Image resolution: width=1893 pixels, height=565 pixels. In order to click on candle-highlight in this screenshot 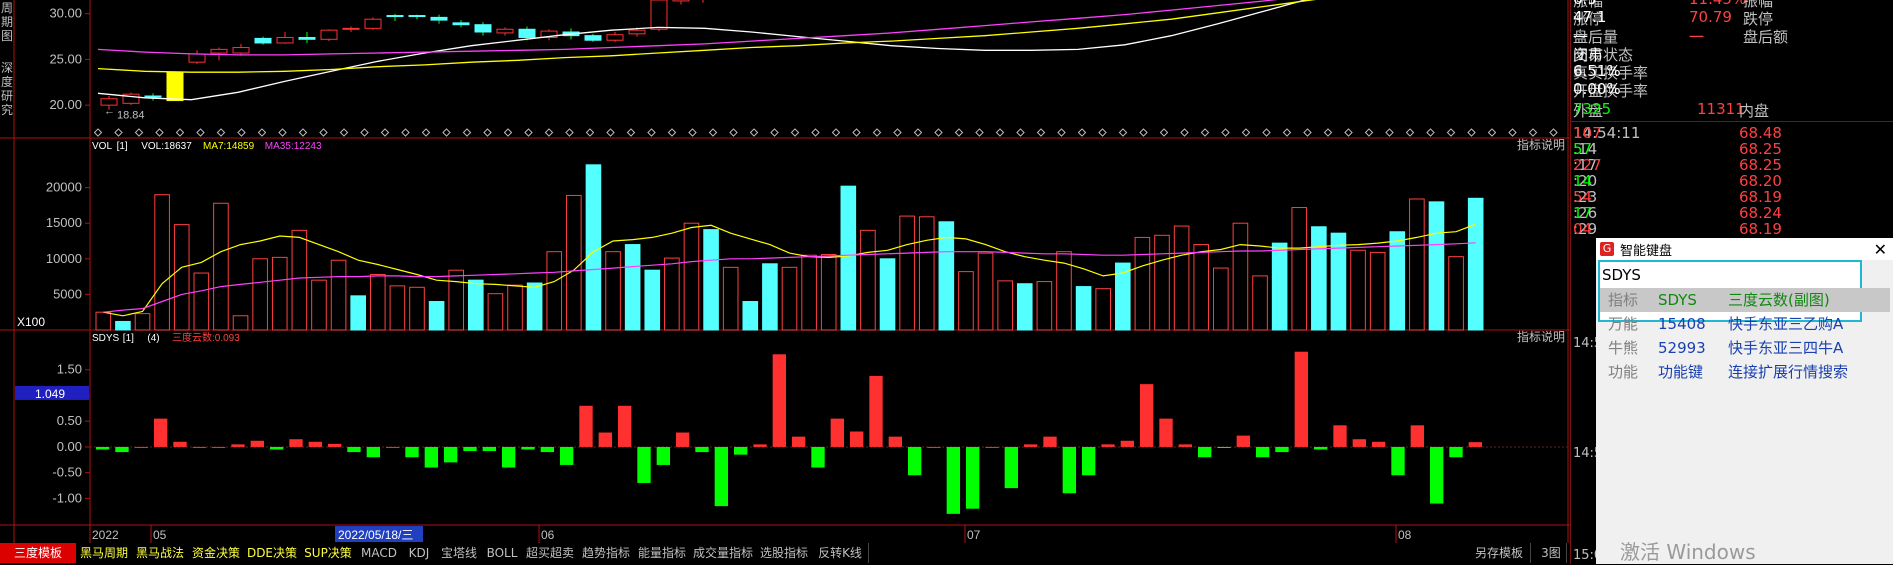, I will do `click(175, 86)`.